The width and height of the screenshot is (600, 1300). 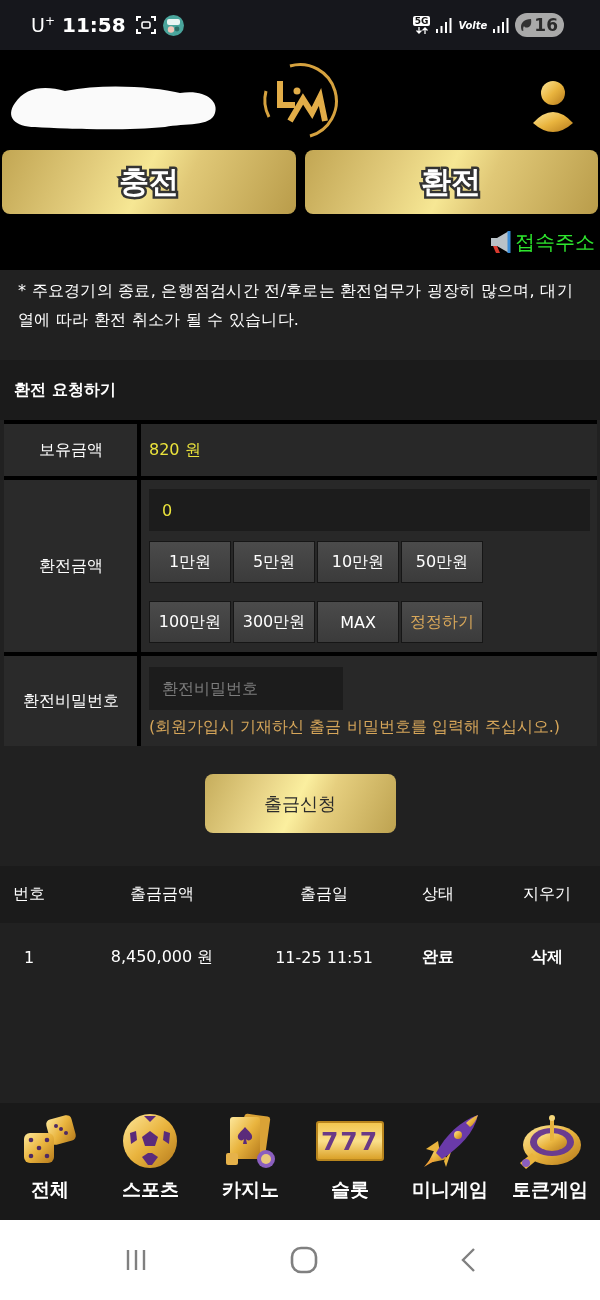 I want to click on balance-value: 820 원, so click(x=369, y=450).